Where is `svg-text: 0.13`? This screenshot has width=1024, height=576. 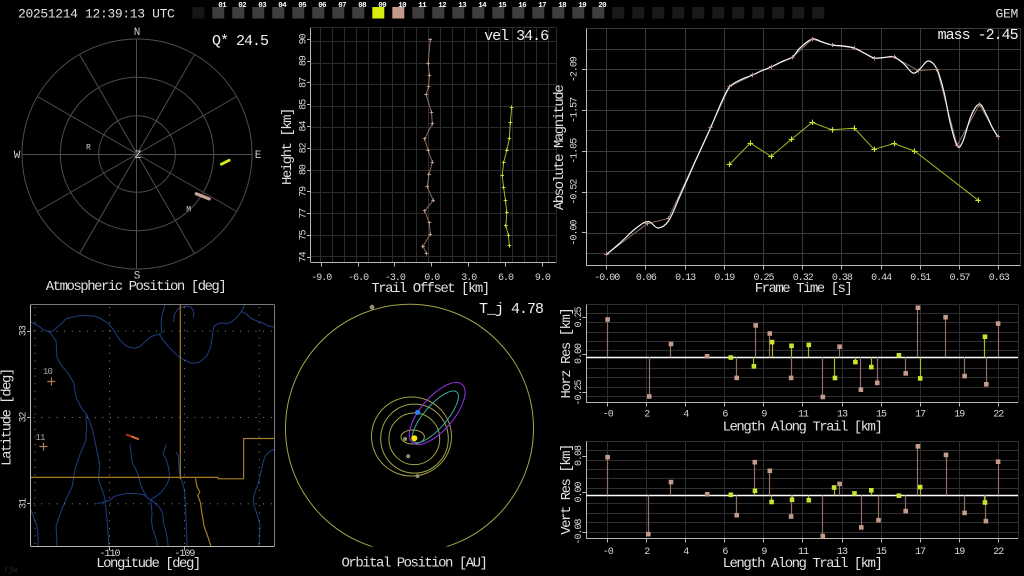 svg-text: 0.13 is located at coordinates (685, 278).